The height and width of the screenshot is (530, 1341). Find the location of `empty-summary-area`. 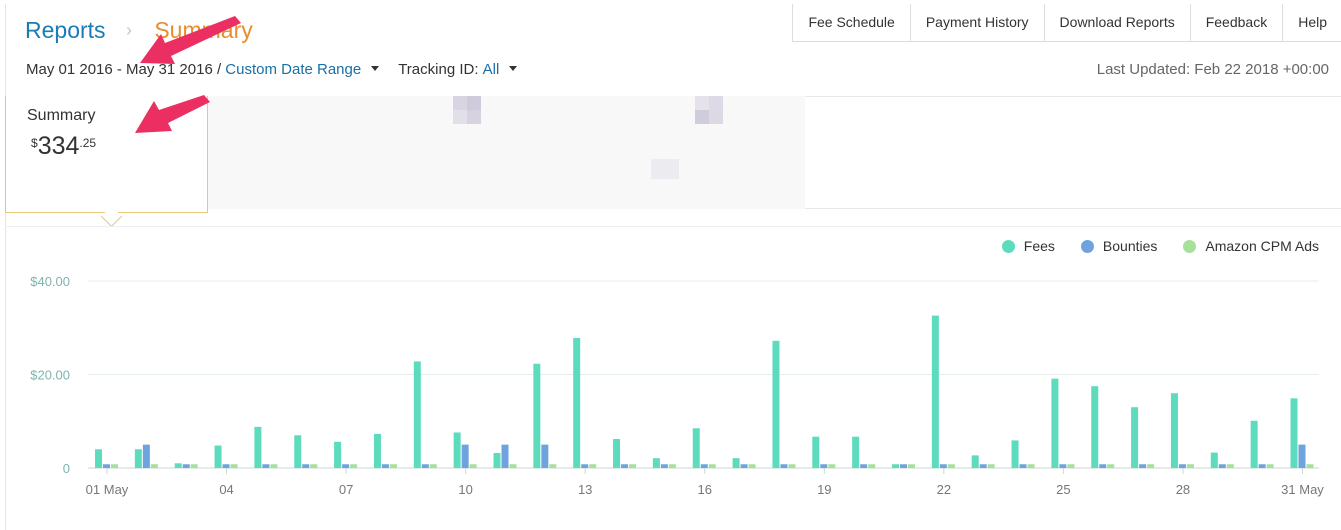

empty-summary-area is located at coordinates (1073, 152).